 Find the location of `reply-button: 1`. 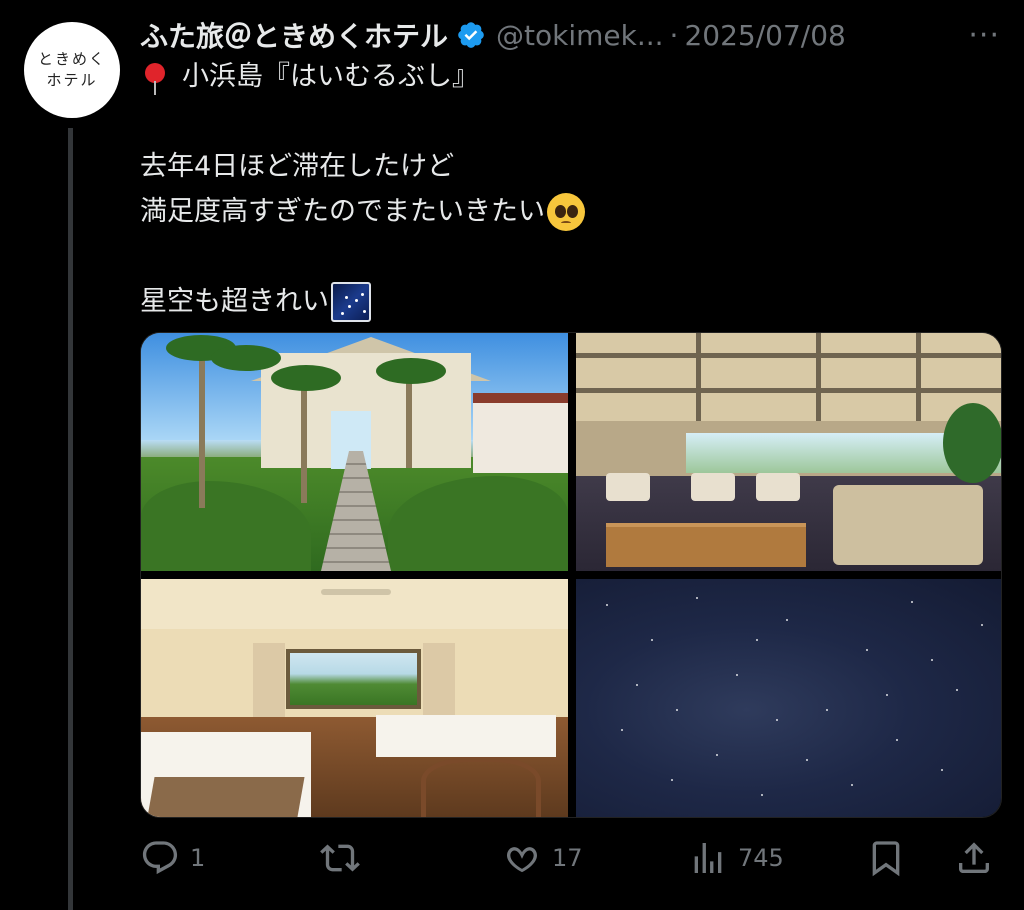

reply-button: 1 is located at coordinates (172, 858).